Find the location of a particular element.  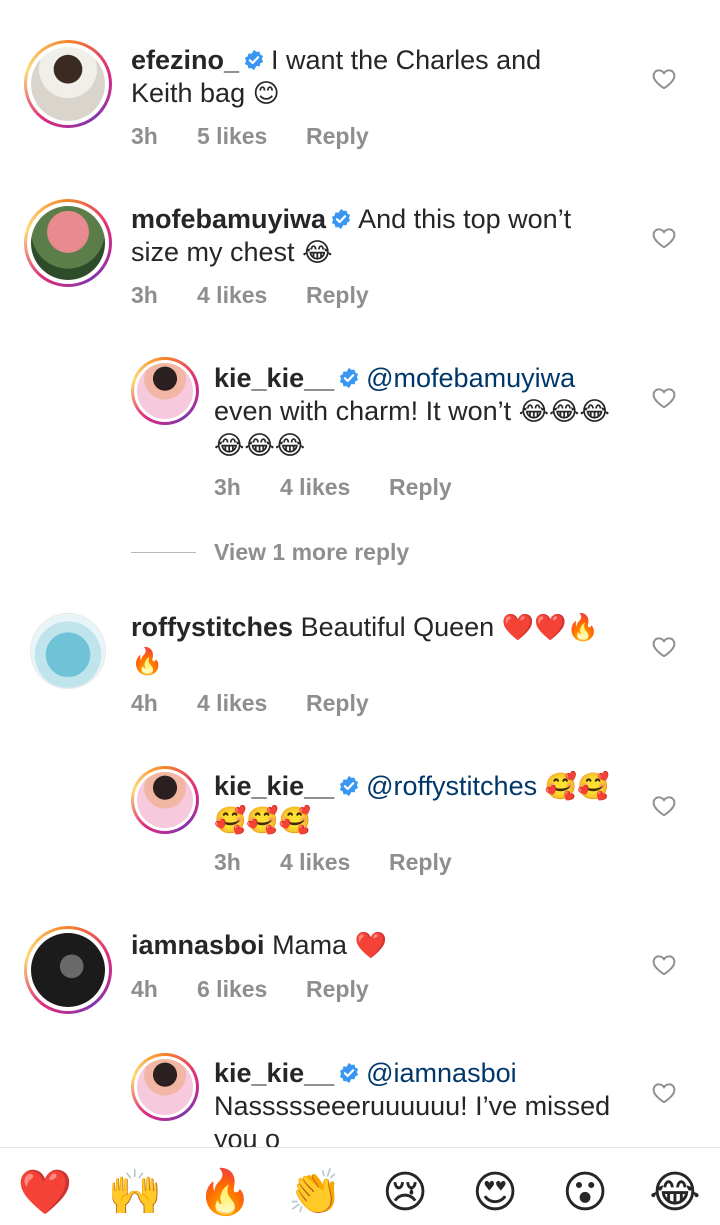

reaction-raised-hands-emoji: 🙌 is located at coordinates (135, 1193).